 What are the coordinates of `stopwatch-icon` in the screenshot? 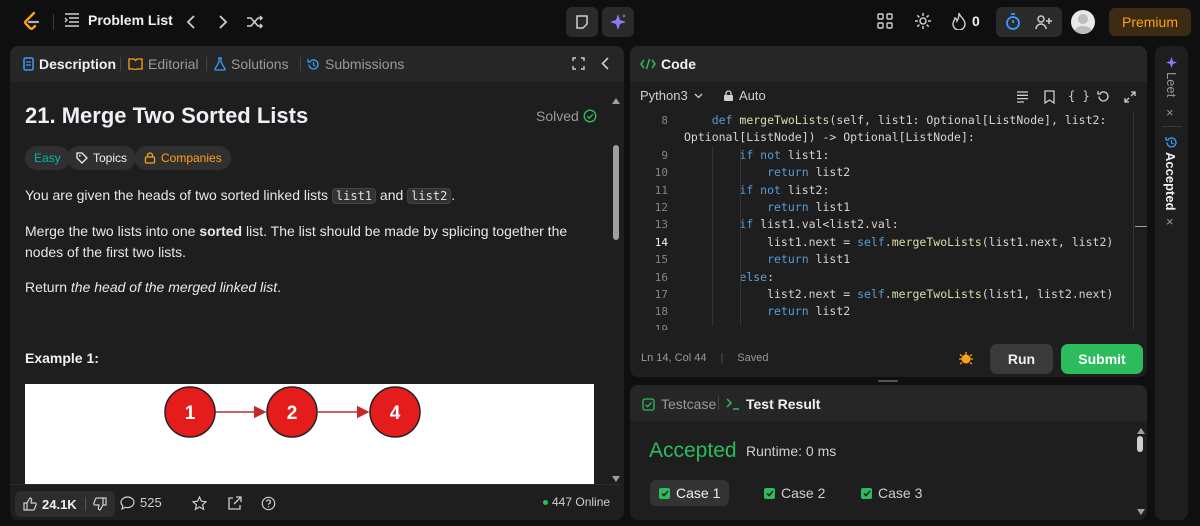 It's located at (1013, 22).